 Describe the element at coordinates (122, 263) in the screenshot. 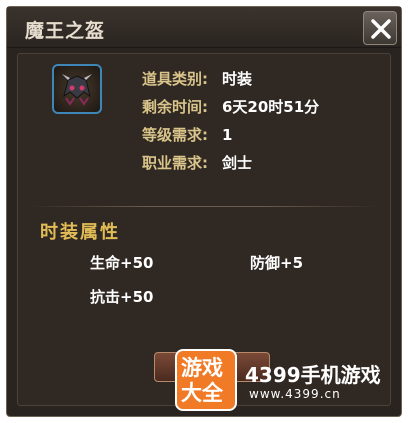

I see `attribute-hp: 生命+50` at that location.